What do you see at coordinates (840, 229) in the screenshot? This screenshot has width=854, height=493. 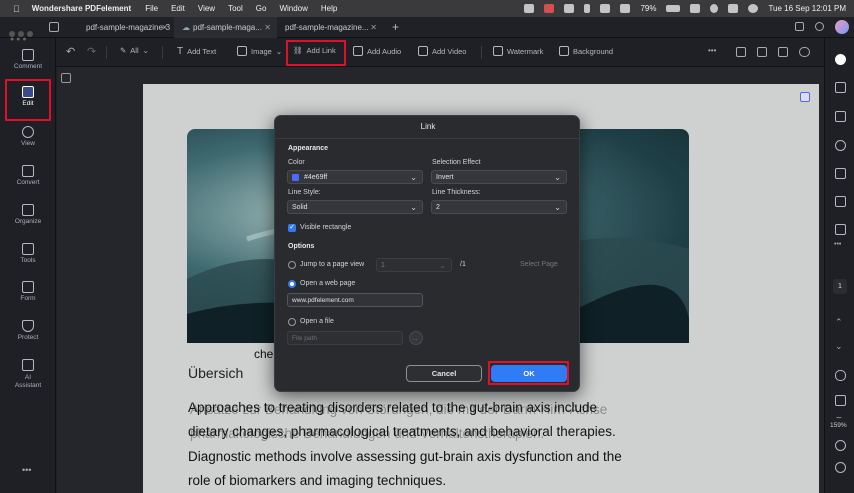 I see `bookmark-icon` at bounding box center [840, 229].